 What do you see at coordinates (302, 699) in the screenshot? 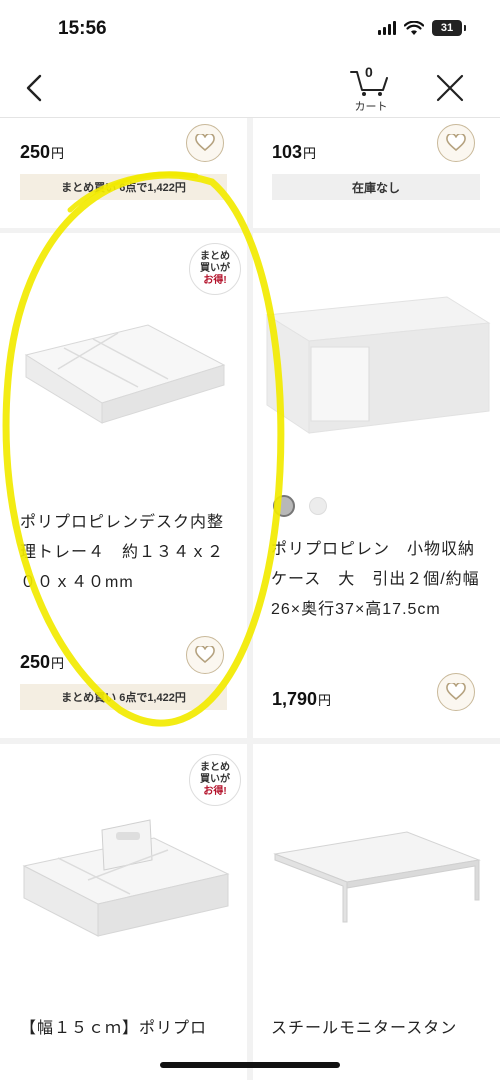
I see `product-price: 1,790円` at bounding box center [302, 699].